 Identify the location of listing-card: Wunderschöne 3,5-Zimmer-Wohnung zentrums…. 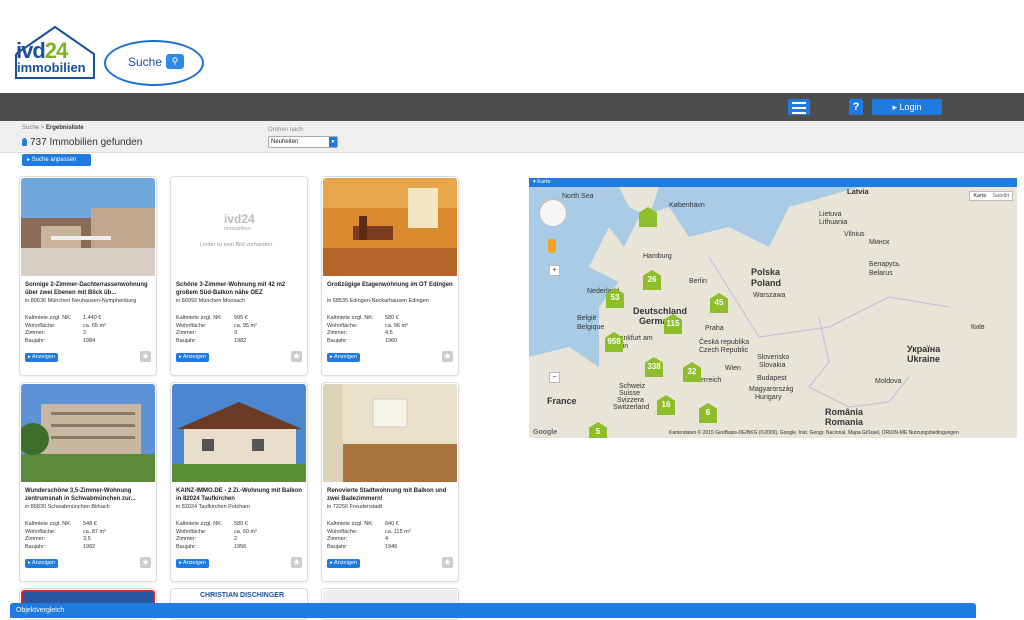
(88, 482).